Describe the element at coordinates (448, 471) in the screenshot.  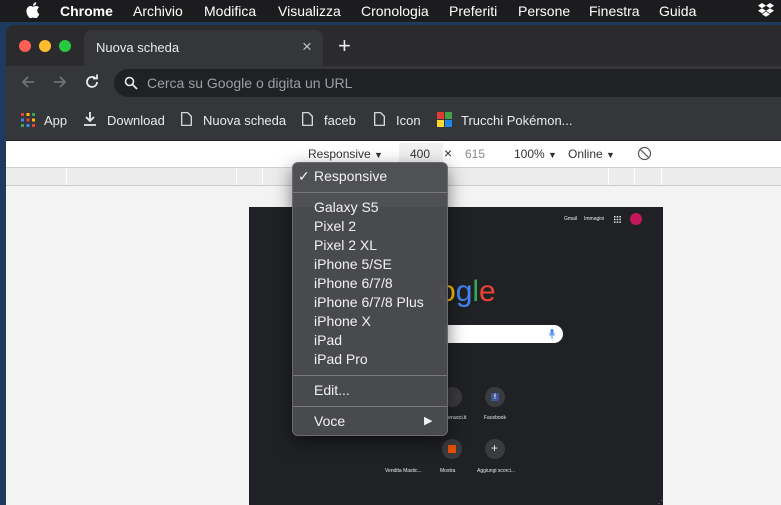
I see `shortcut-label: Mostra` at that location.